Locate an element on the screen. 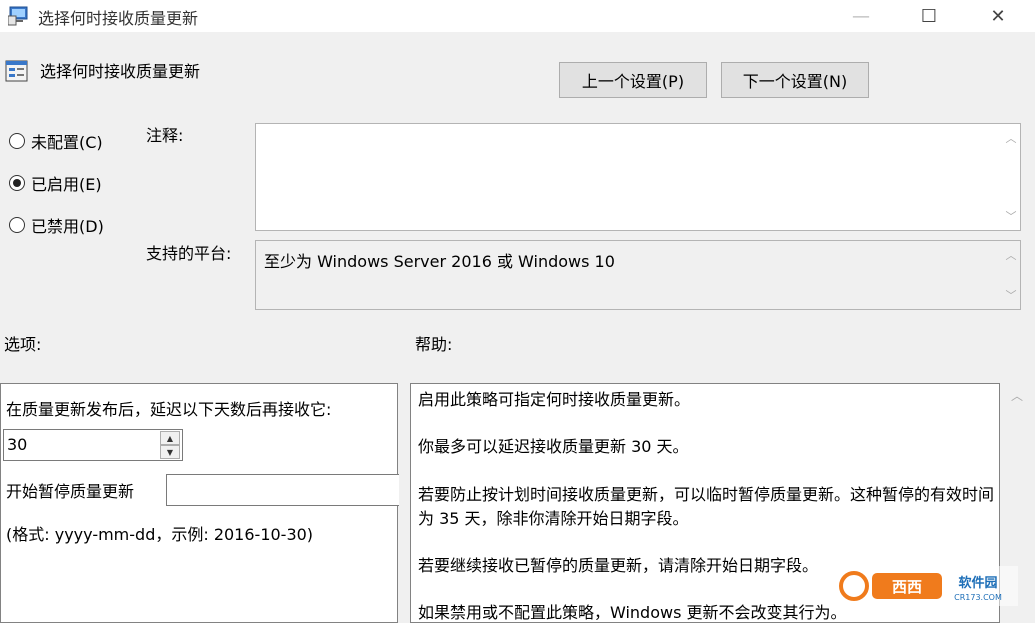 The image size is (1035, 623). radio-label: 未配置(C) is located at coordinates (67, 142).